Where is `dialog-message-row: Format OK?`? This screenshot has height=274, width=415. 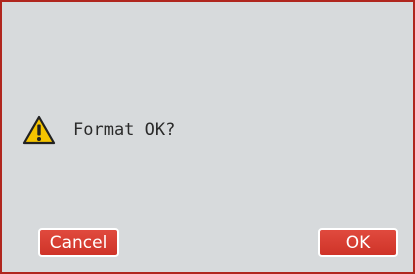 dialog-message-row: Format OK? is located at coordinates (98, 130).